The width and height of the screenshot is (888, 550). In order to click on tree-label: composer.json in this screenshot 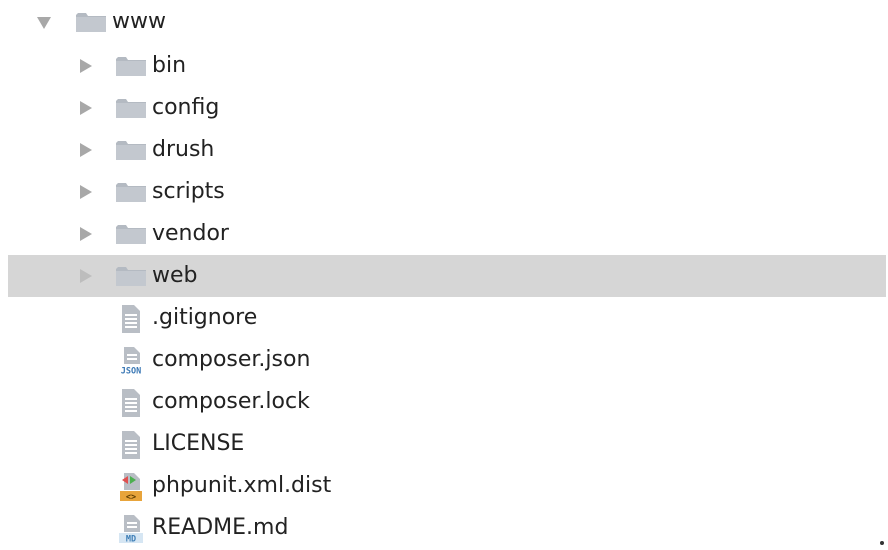, I will do `click(231, 359)`.